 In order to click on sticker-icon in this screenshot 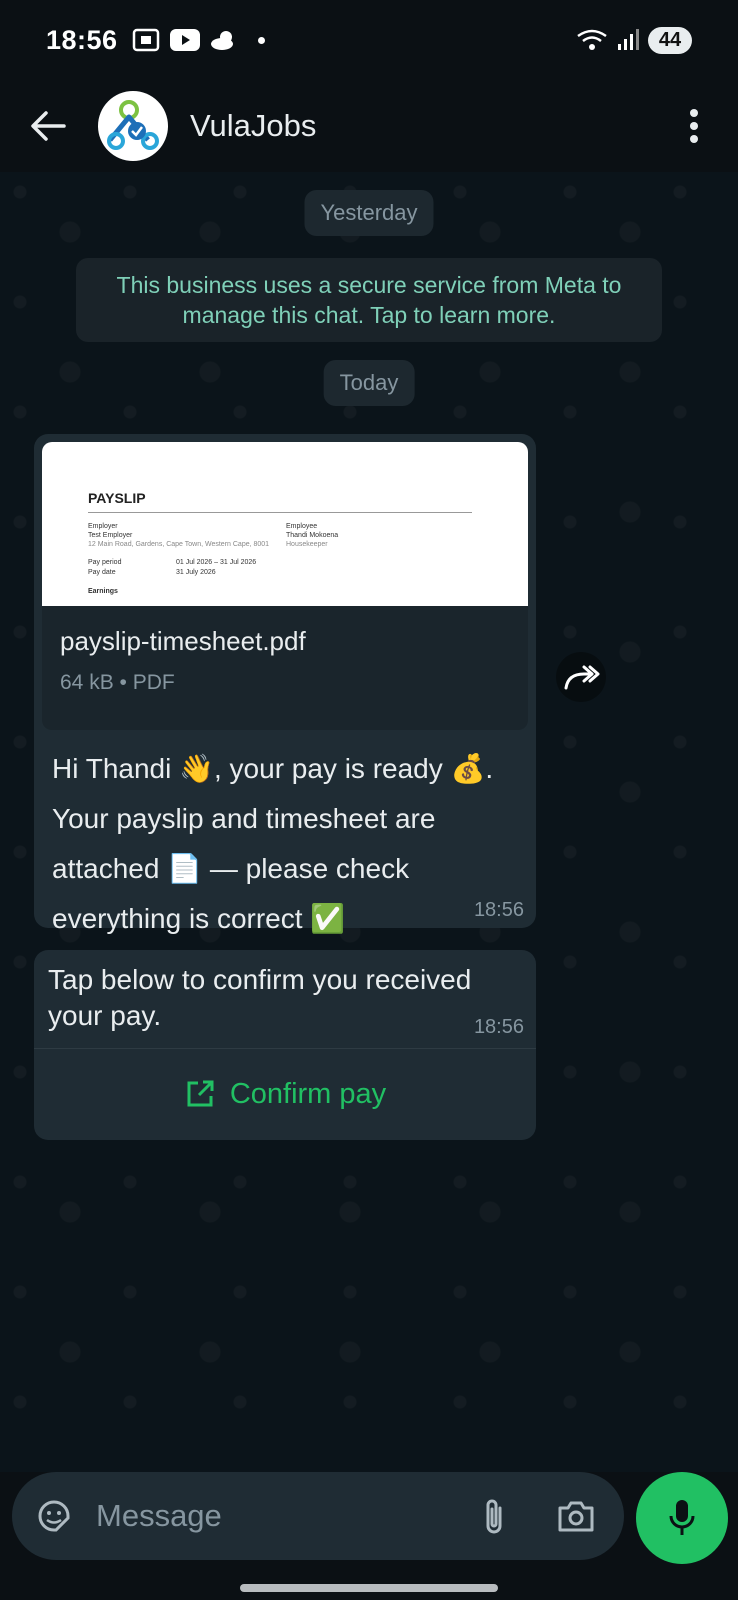, I will do `click(54, 1516)`.